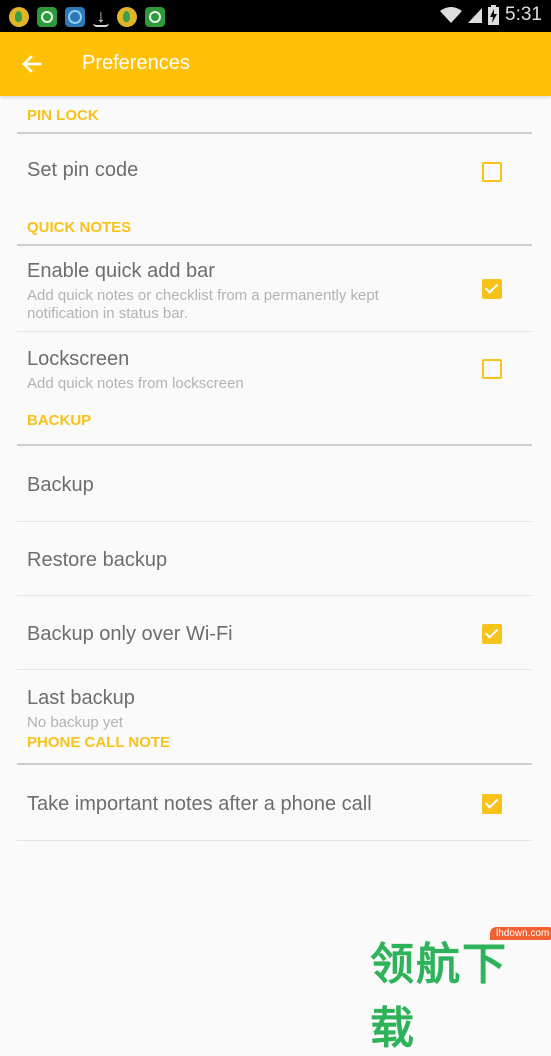 Image resolution: width=551 pixels, height=1056 pixels. What do you see at coordinates (475, 15) in the screenshot?
I see `cell-signal-icon` at bounding box center [475, 15].